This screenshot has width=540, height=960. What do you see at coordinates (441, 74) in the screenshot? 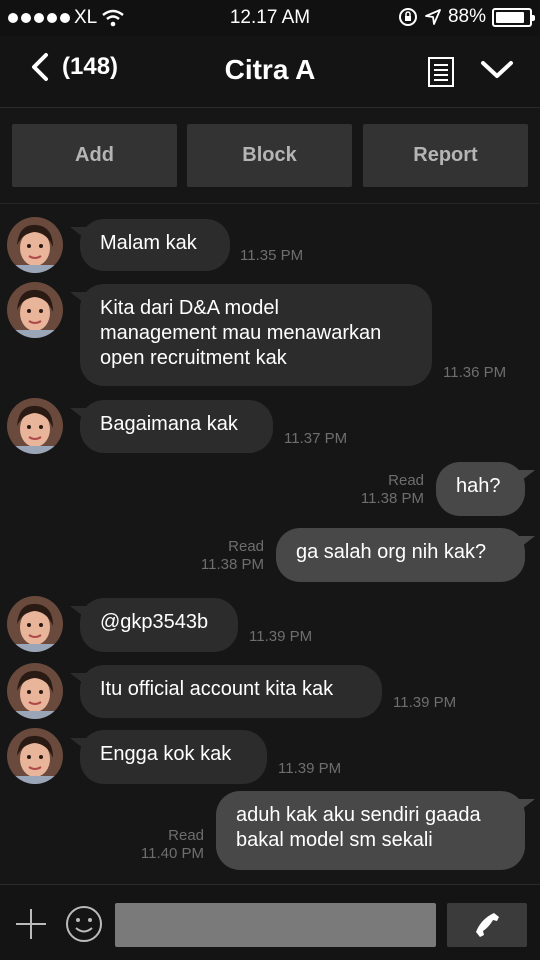
I see `note-icon` at bounding box center [441, 74].